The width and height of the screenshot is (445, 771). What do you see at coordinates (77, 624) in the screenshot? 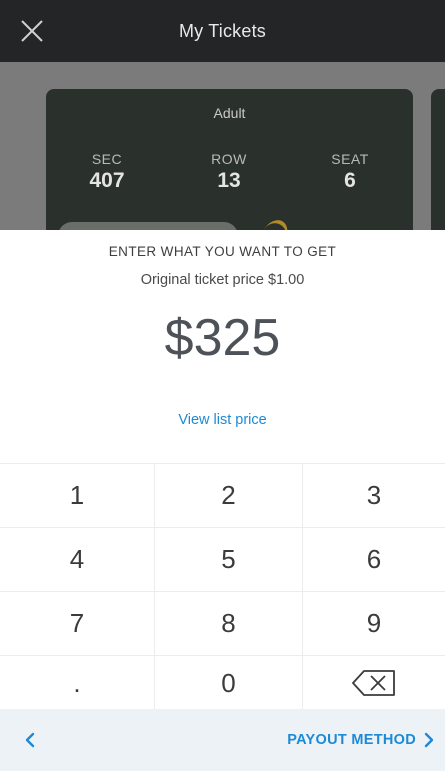
I see `key-7: 7` at bounding box center [77, 624].